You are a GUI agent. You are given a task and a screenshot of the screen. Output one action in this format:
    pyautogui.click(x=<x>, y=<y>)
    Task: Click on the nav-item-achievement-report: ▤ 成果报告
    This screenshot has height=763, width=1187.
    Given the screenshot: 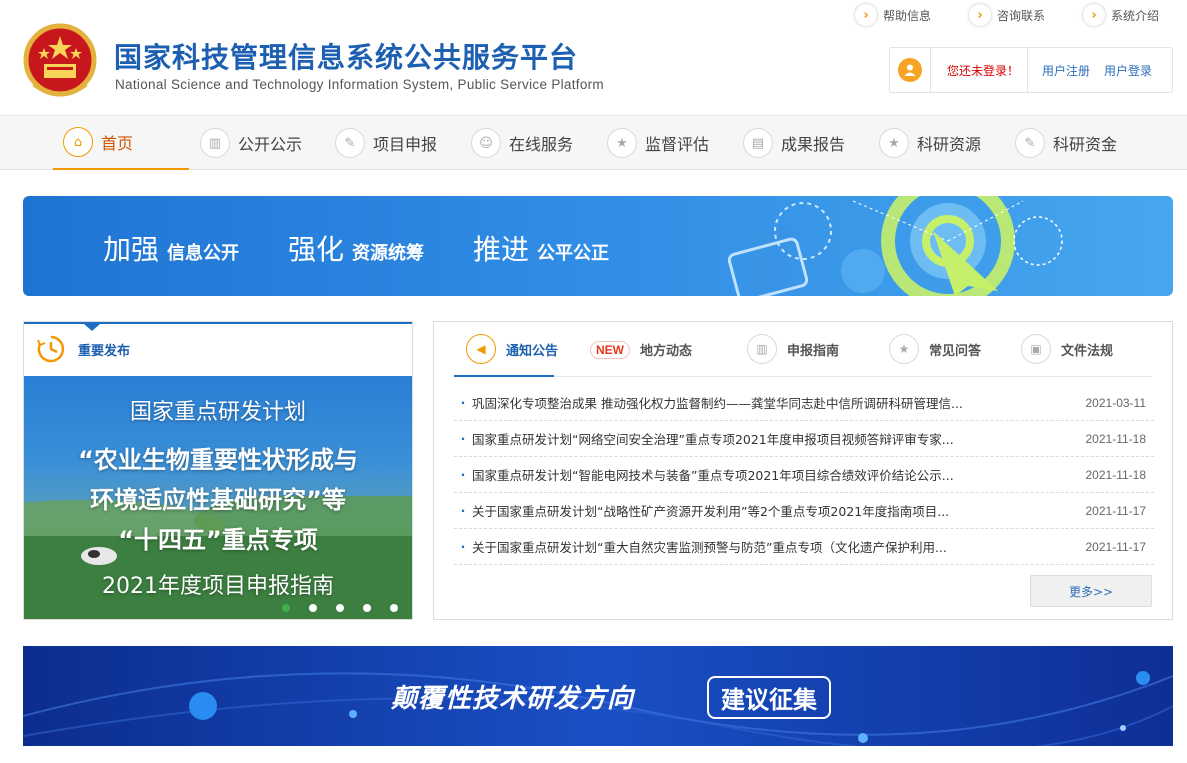 What is the action you would take?
    pyautogui.click(x=794, y=143)
    